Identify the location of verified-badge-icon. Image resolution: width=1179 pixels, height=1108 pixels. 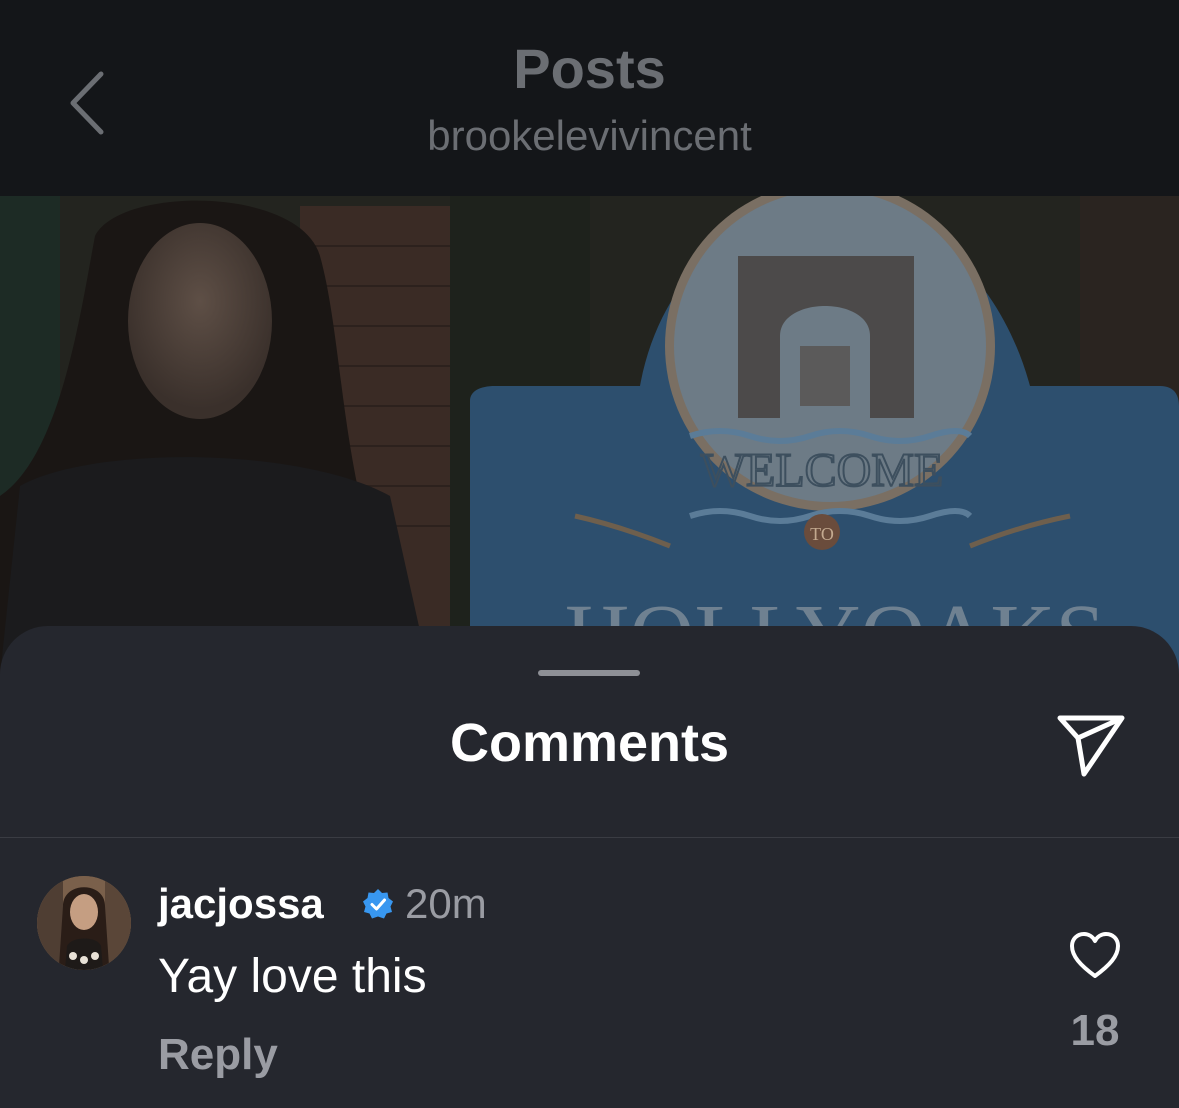
(378, 904).